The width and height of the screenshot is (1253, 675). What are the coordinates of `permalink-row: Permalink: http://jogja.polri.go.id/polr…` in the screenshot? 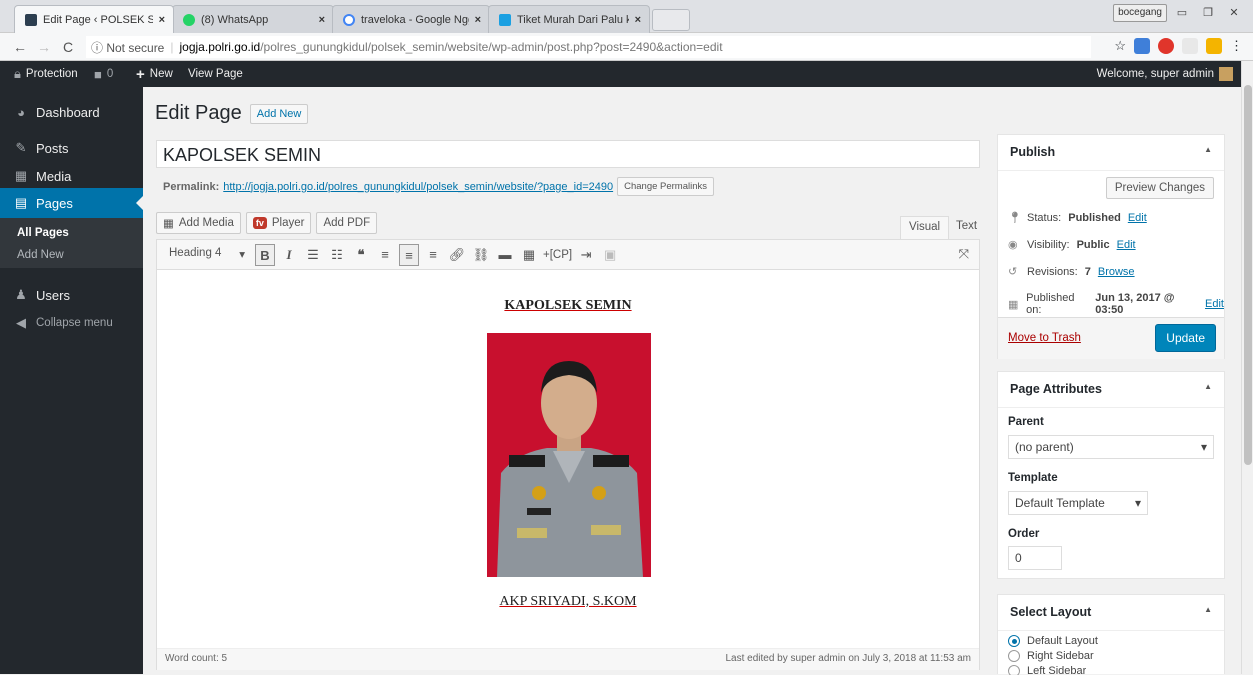 It's located at (439, 186).